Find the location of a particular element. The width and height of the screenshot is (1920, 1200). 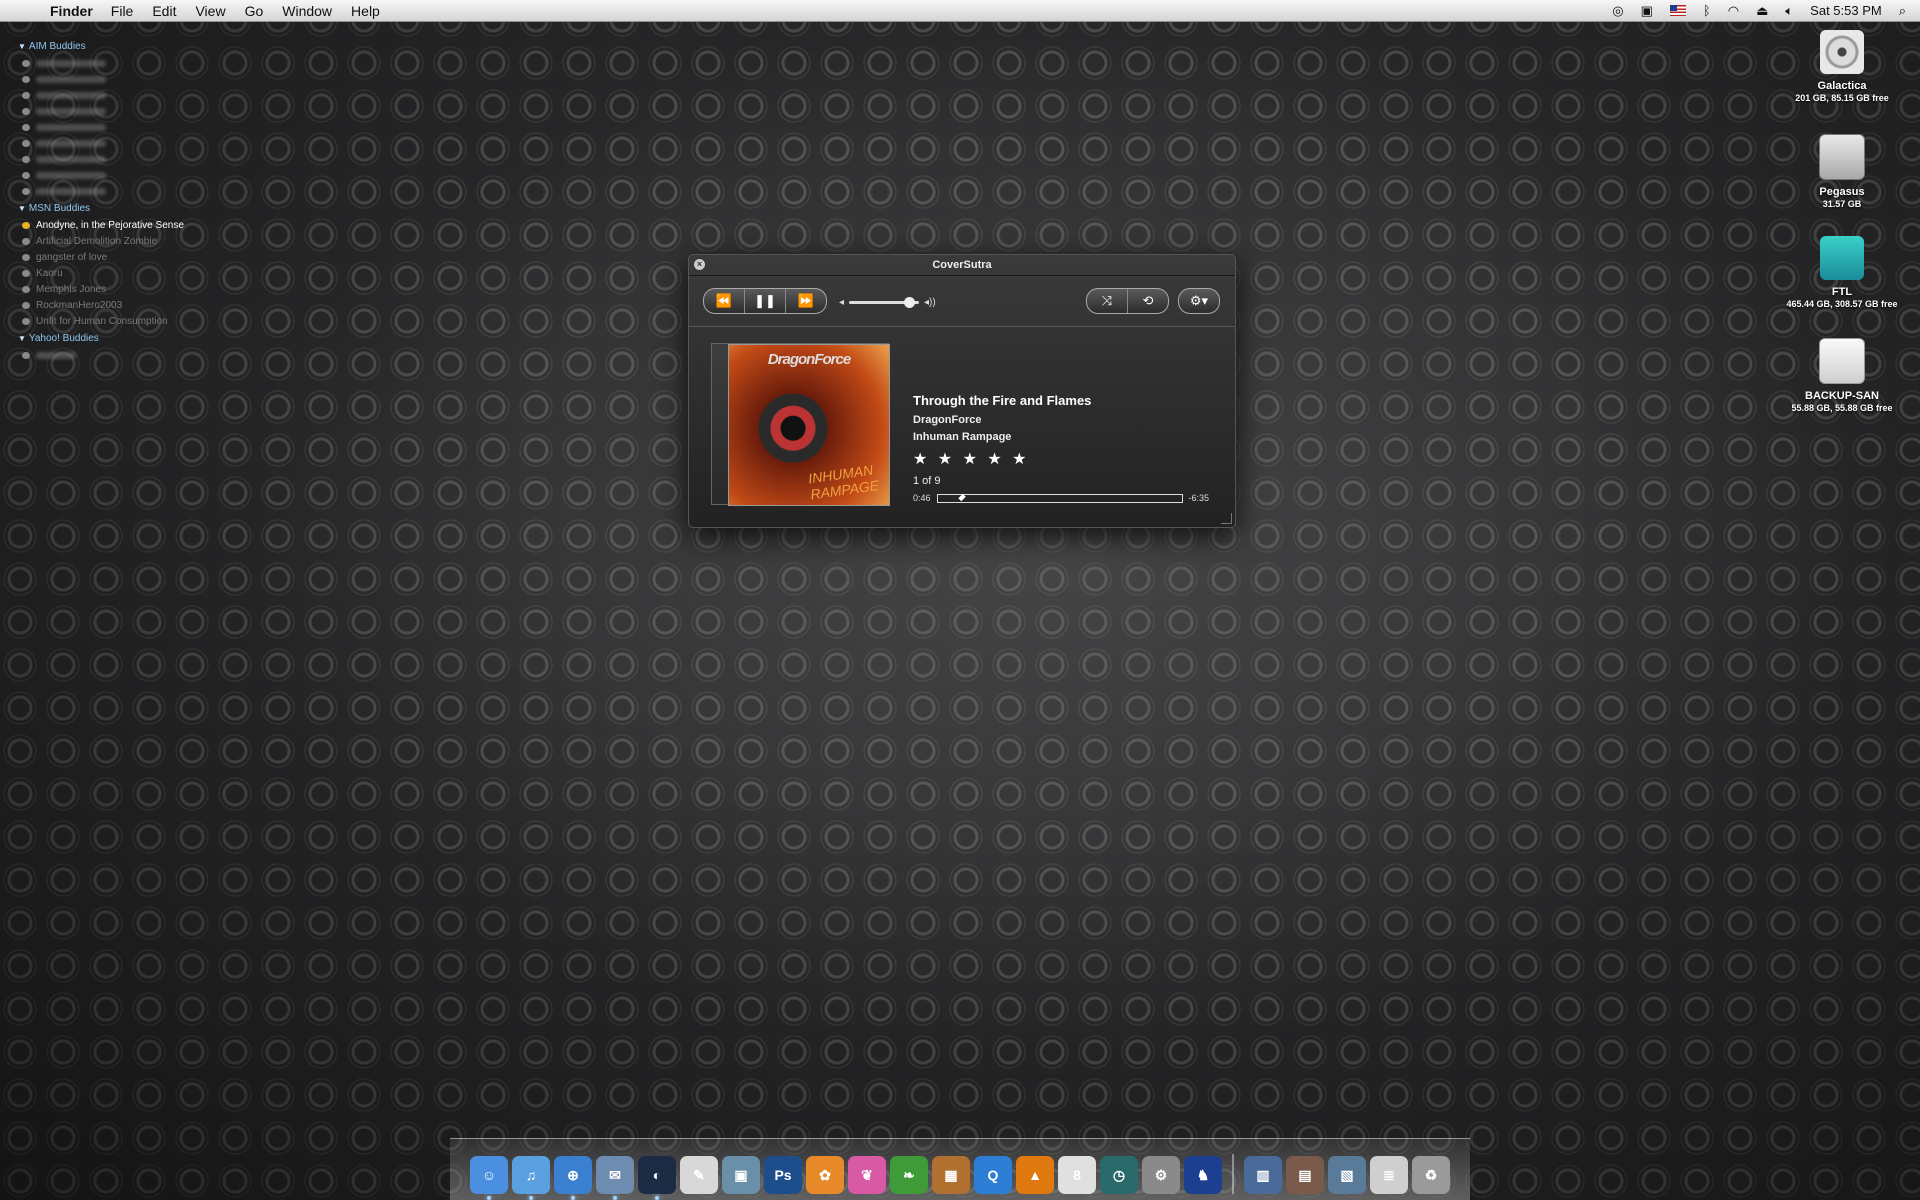

resize-handle is located at coordinates (1226, 518).